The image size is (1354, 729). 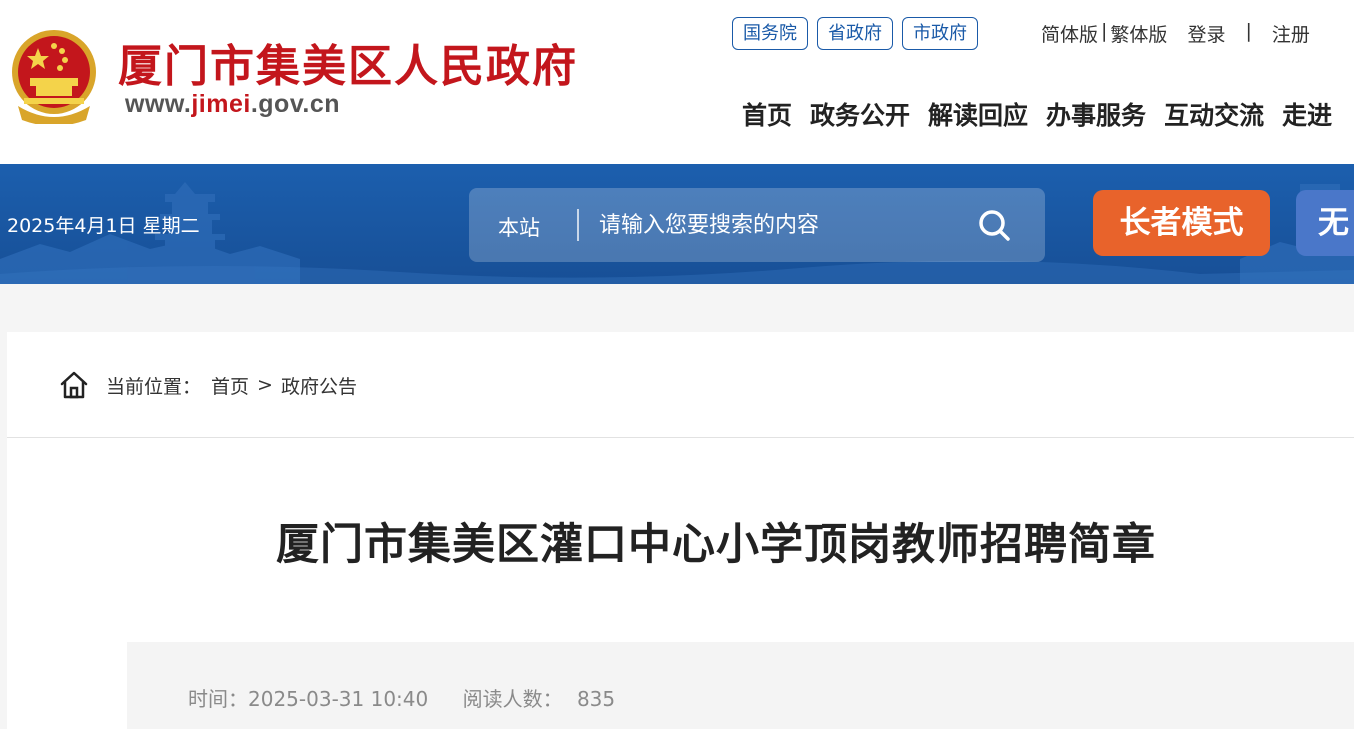 What do you see at coordinates (1206, 33) in the screenshot?
I see `login-link: 登录` at bounding box center [1206, 33].